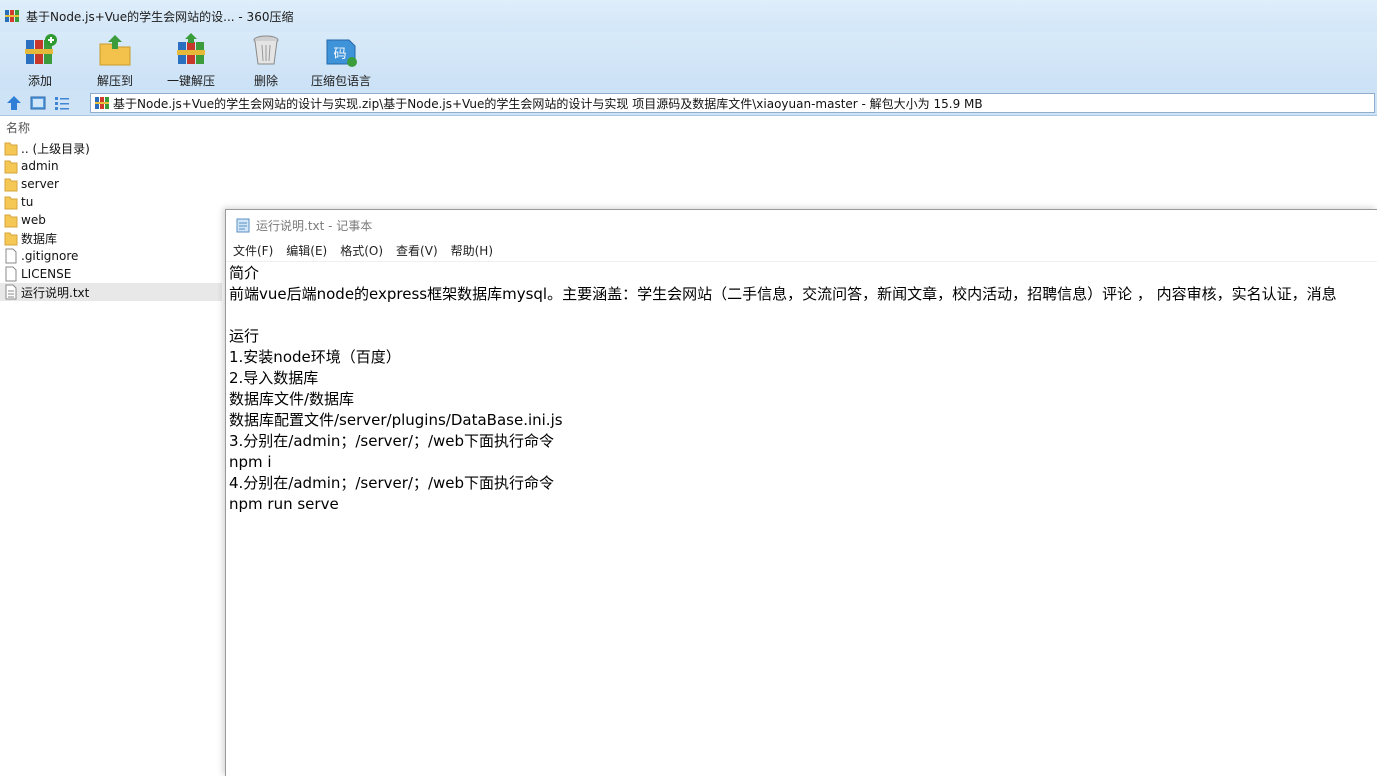 The height and width of the screenshot is (776, 1377). What do you see at coordinates (191, 48) in the screenshot?
I see `one-click-extract-icon` at bounding box center [191, 48].